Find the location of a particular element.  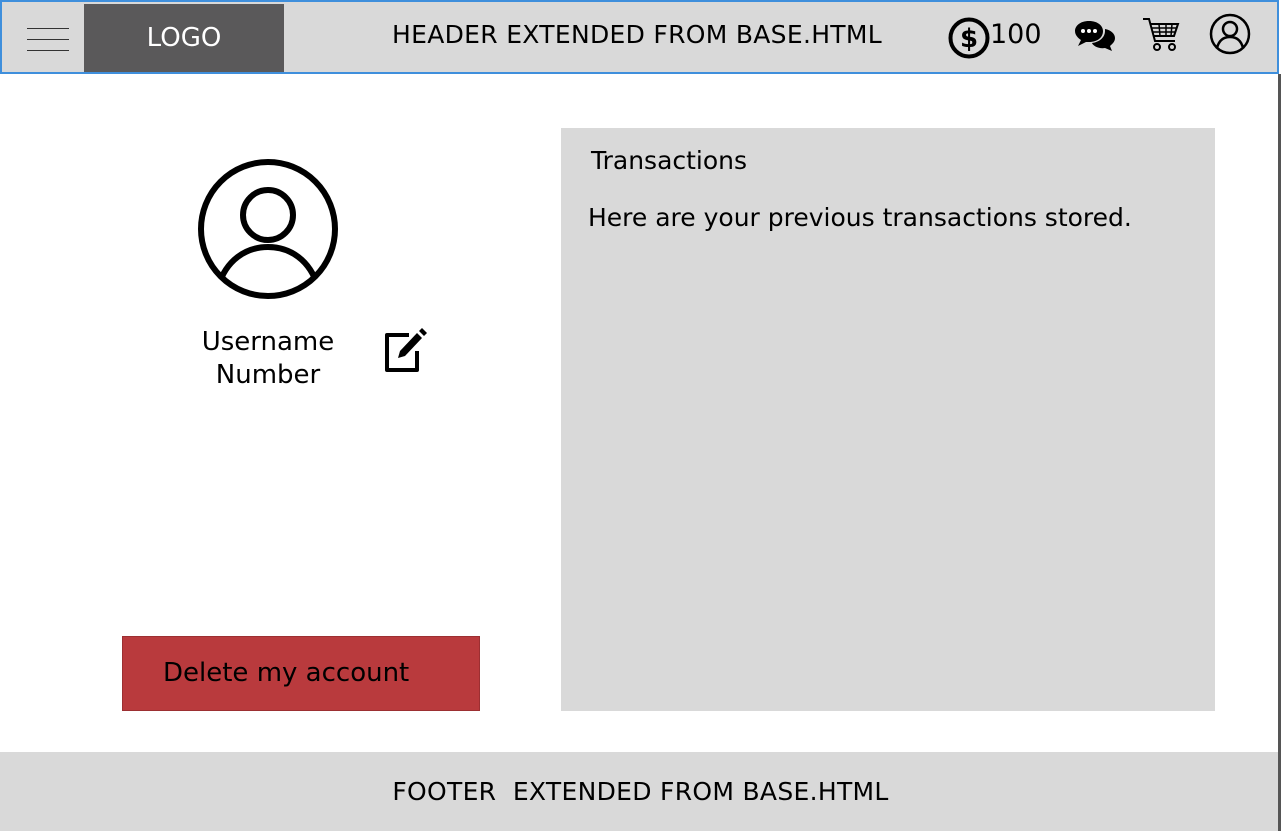

cart-icon is located at coordinates (1161, 34).